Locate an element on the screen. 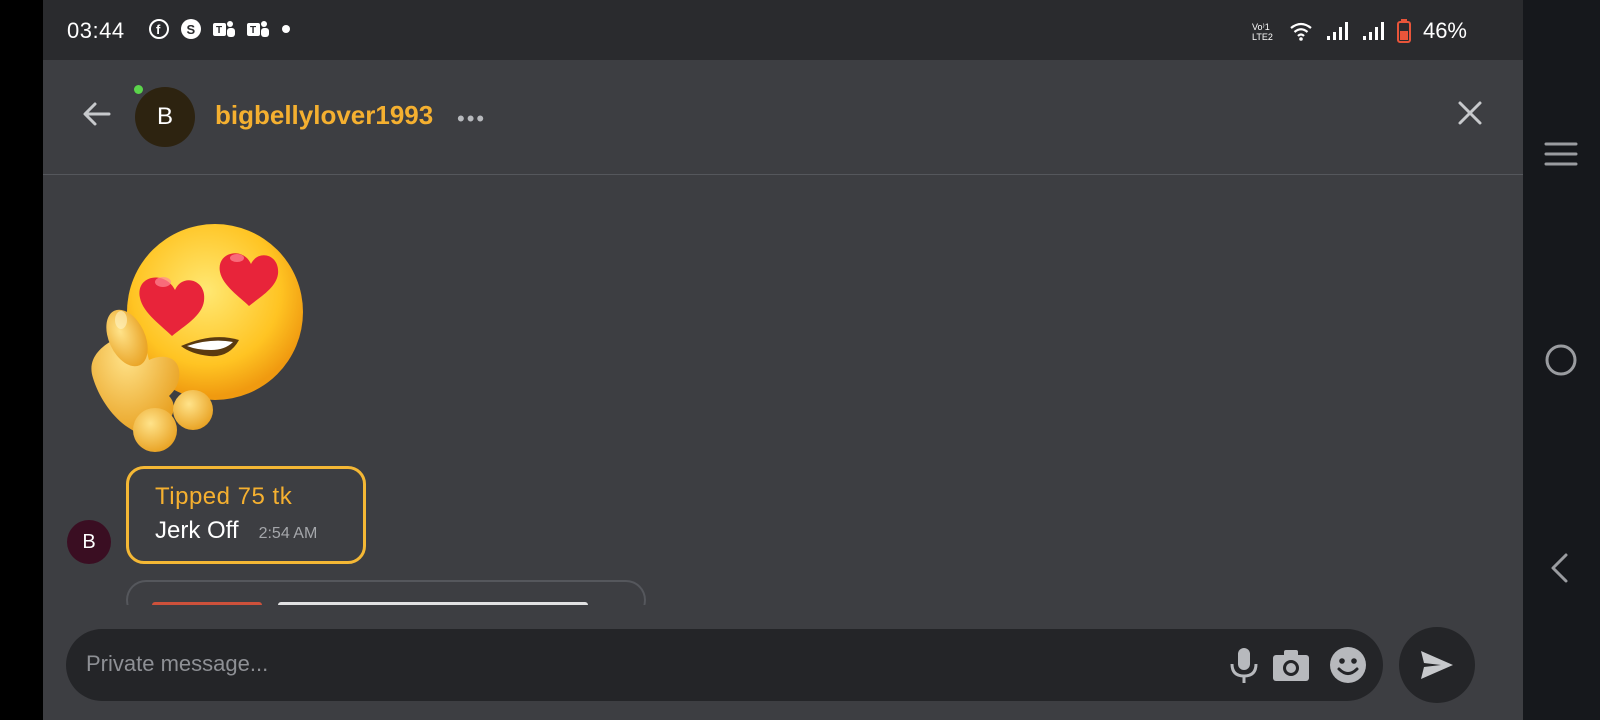 Image resolution: width=1600 pixels, height=720 pixels. tip-text: Jerk Off is located at coordinates (197, 530).